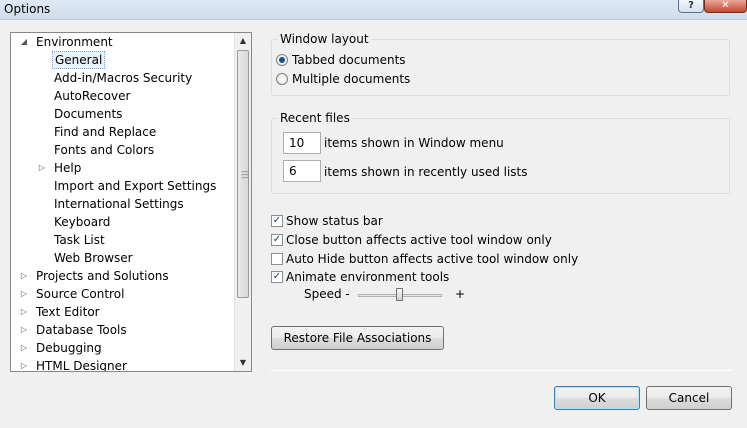 This screenshot has height=428, width=747. Describe the element at coordinates (80, 294) in the screenshot. I see `tree-item-label: Source Control` at that location.